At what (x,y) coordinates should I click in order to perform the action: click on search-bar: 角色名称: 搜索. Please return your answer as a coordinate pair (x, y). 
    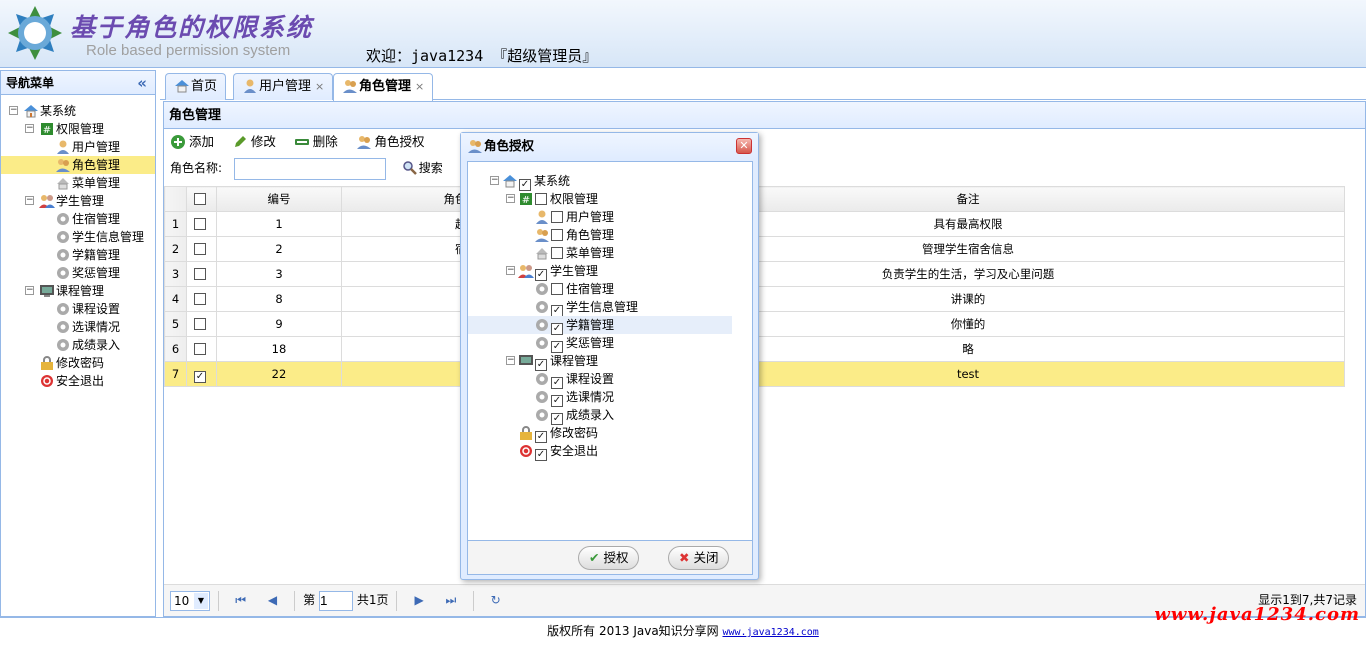
    Looking at the image, I should click on (764, 168).